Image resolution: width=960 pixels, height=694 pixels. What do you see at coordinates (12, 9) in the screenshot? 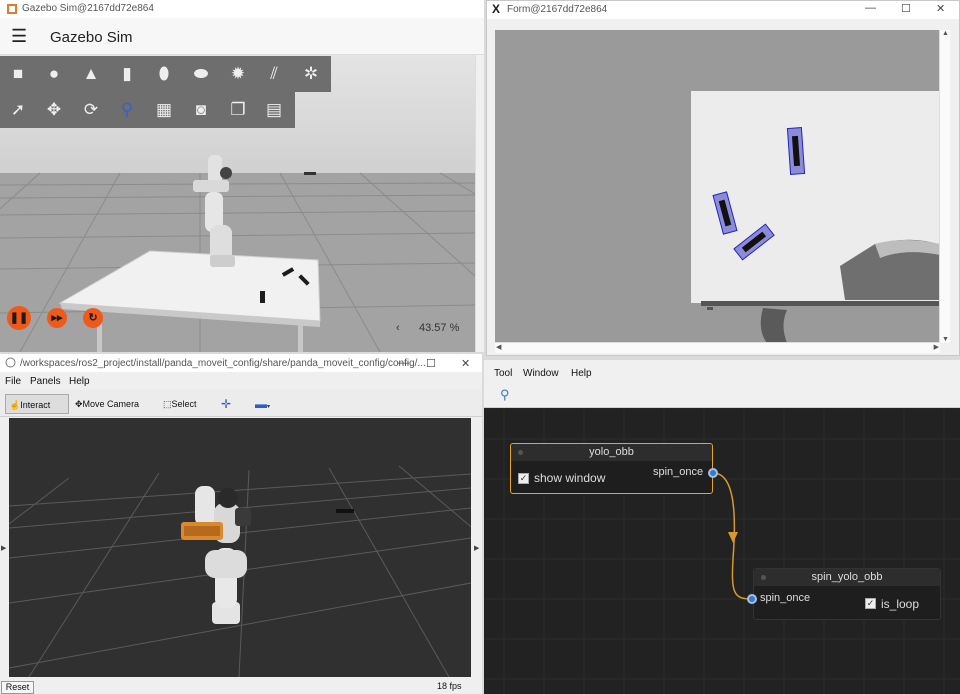
I see `gazebo-app-icon` at bounding box center [12, 9].